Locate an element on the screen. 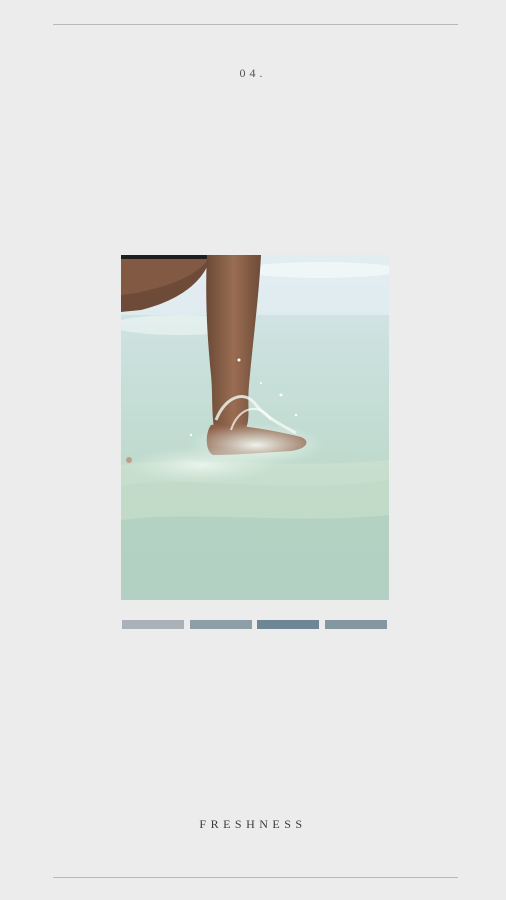  slide-caption: FRESHNESS is located at coordinates (253, 824).